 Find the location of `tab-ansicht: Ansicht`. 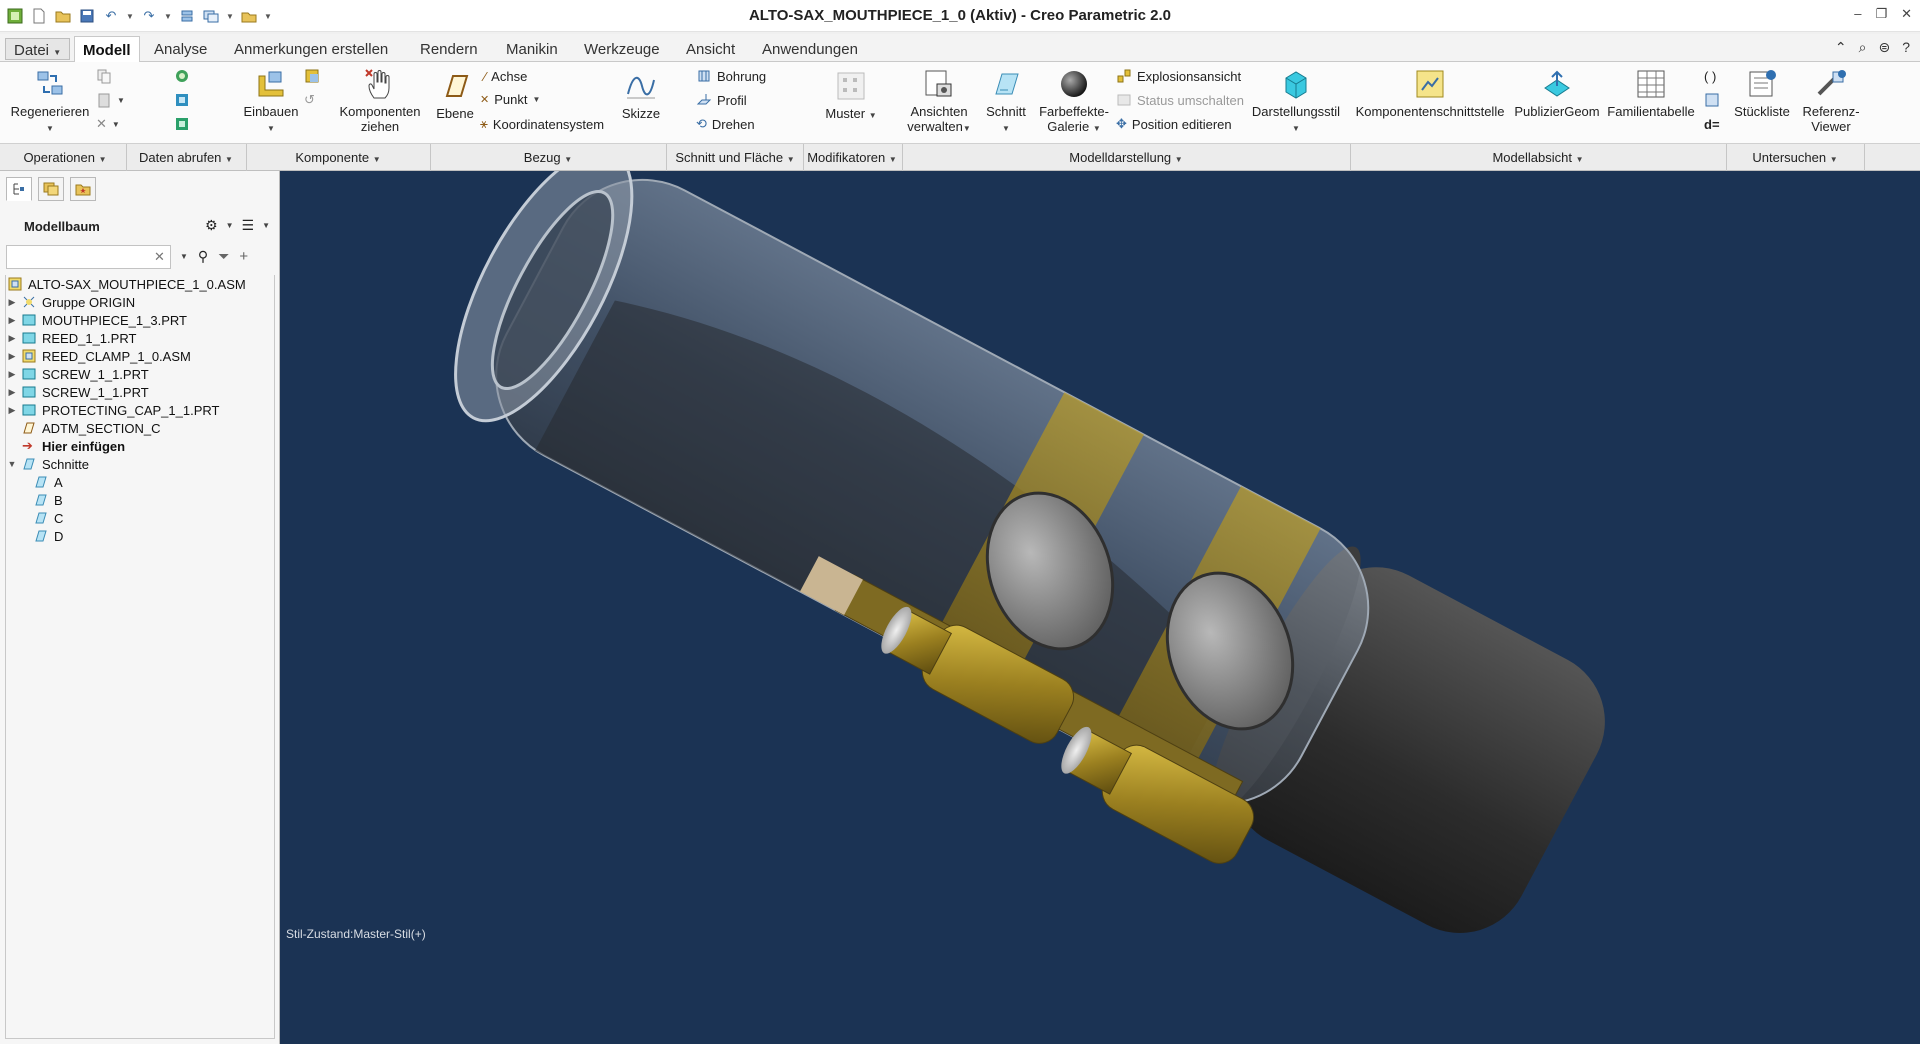

tab-ansicht: Ansicht is located at coordinates (710, 49).